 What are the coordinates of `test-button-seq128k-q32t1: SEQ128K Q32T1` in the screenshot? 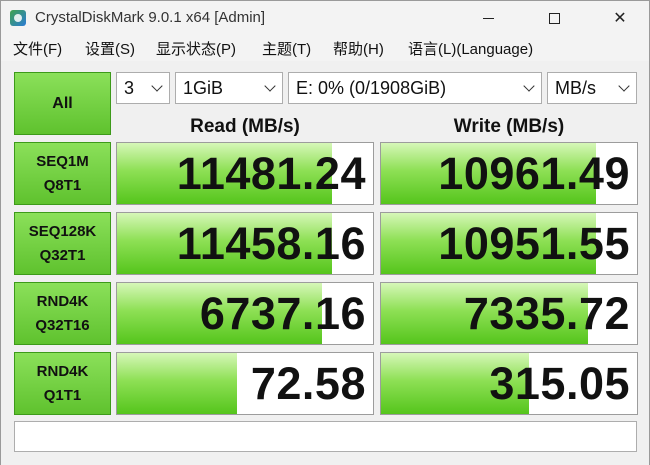 It's located at (62, 243).